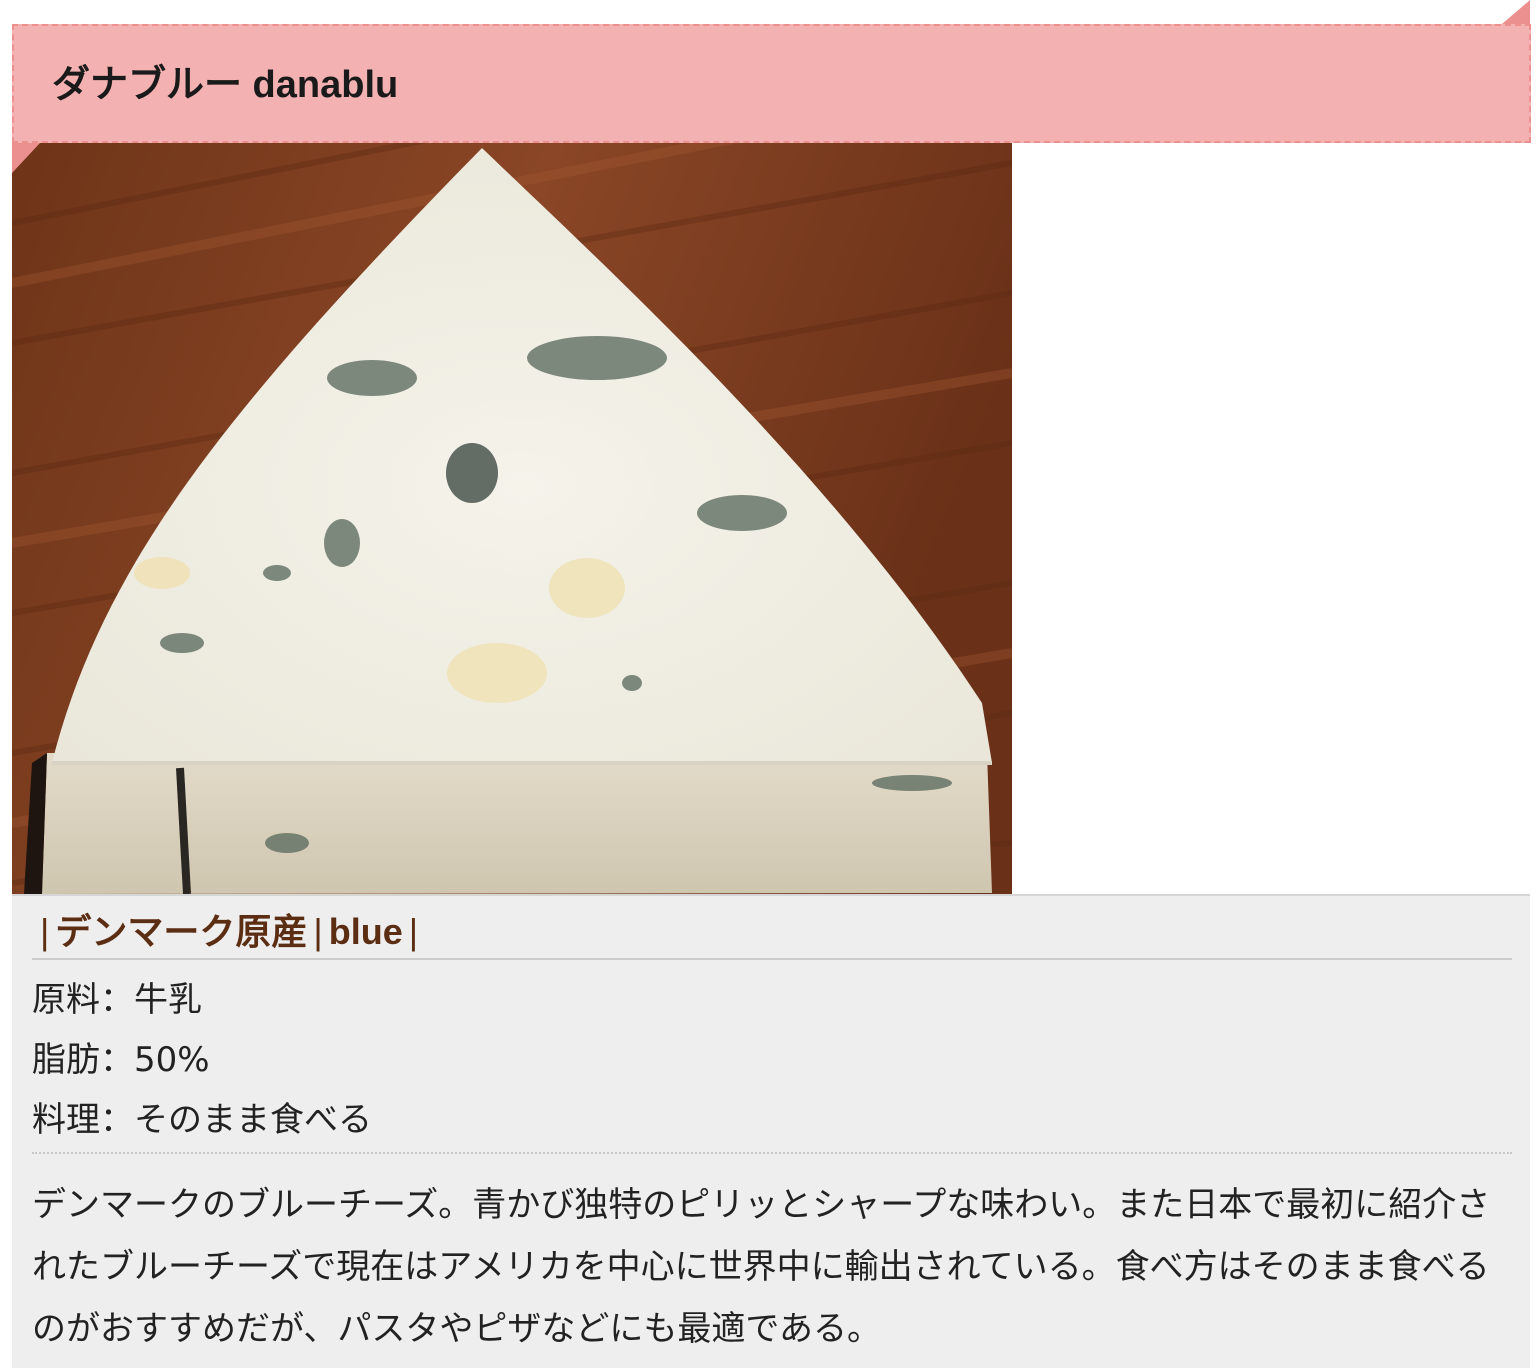 The width and height of the screenshot is (1540, 1368). I want to click on tag-list: | デンマーク原産 | blue |, so click(229, 932).